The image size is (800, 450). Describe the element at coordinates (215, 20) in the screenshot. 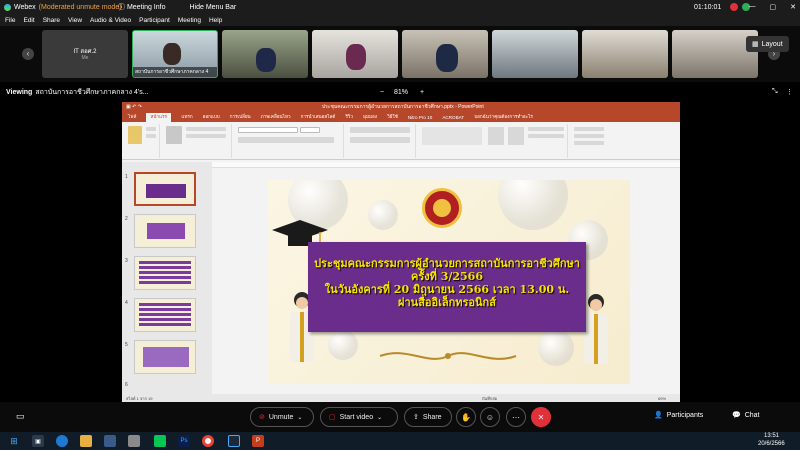

I see `menu-help: Help` at that location.